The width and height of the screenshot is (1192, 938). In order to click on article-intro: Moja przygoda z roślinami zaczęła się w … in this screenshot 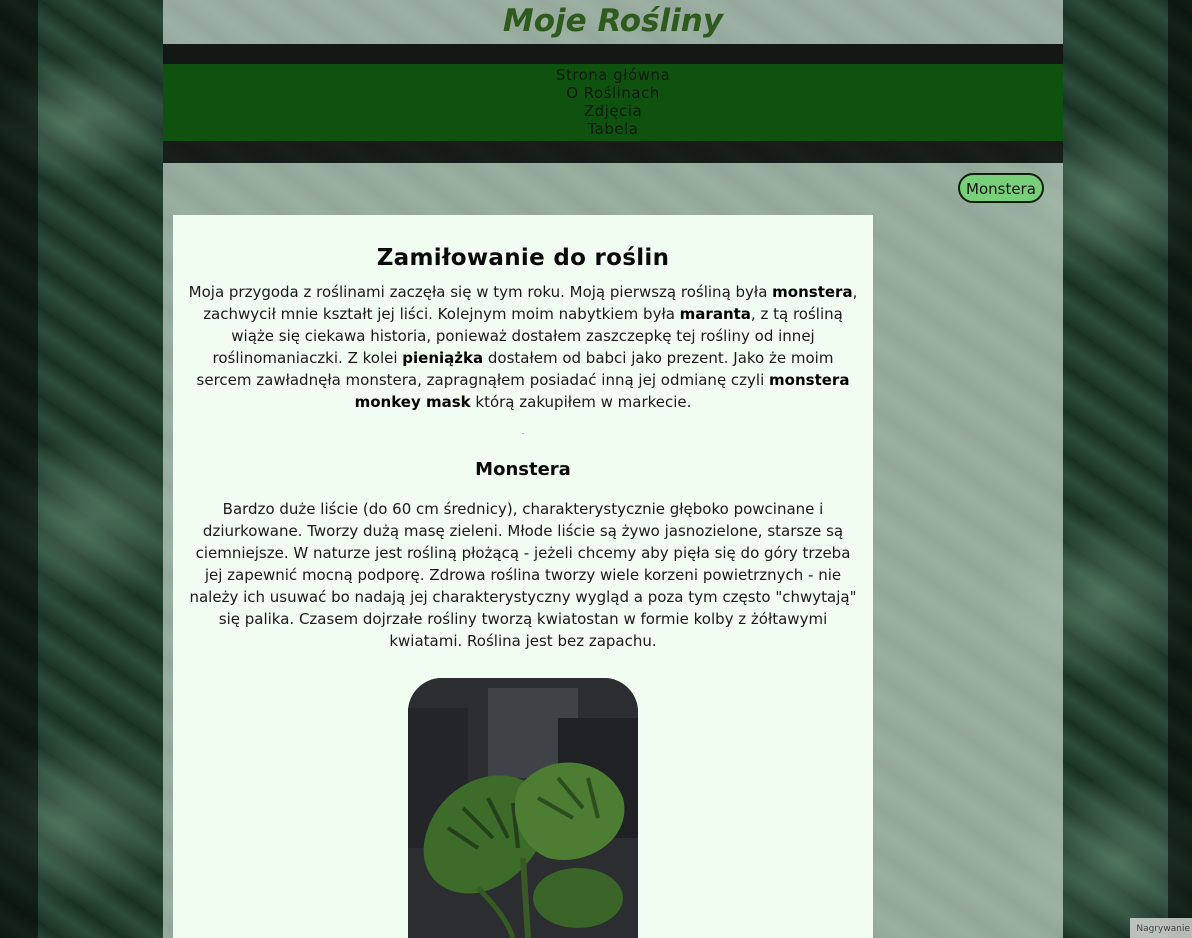, I will do `click(523, 347)`.